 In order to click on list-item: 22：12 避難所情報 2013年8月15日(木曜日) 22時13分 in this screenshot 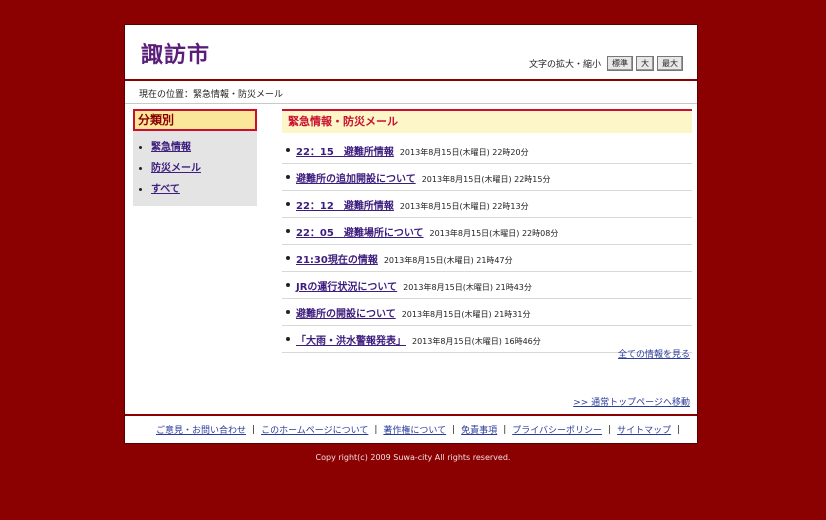, I will do `click(487, 204)`.